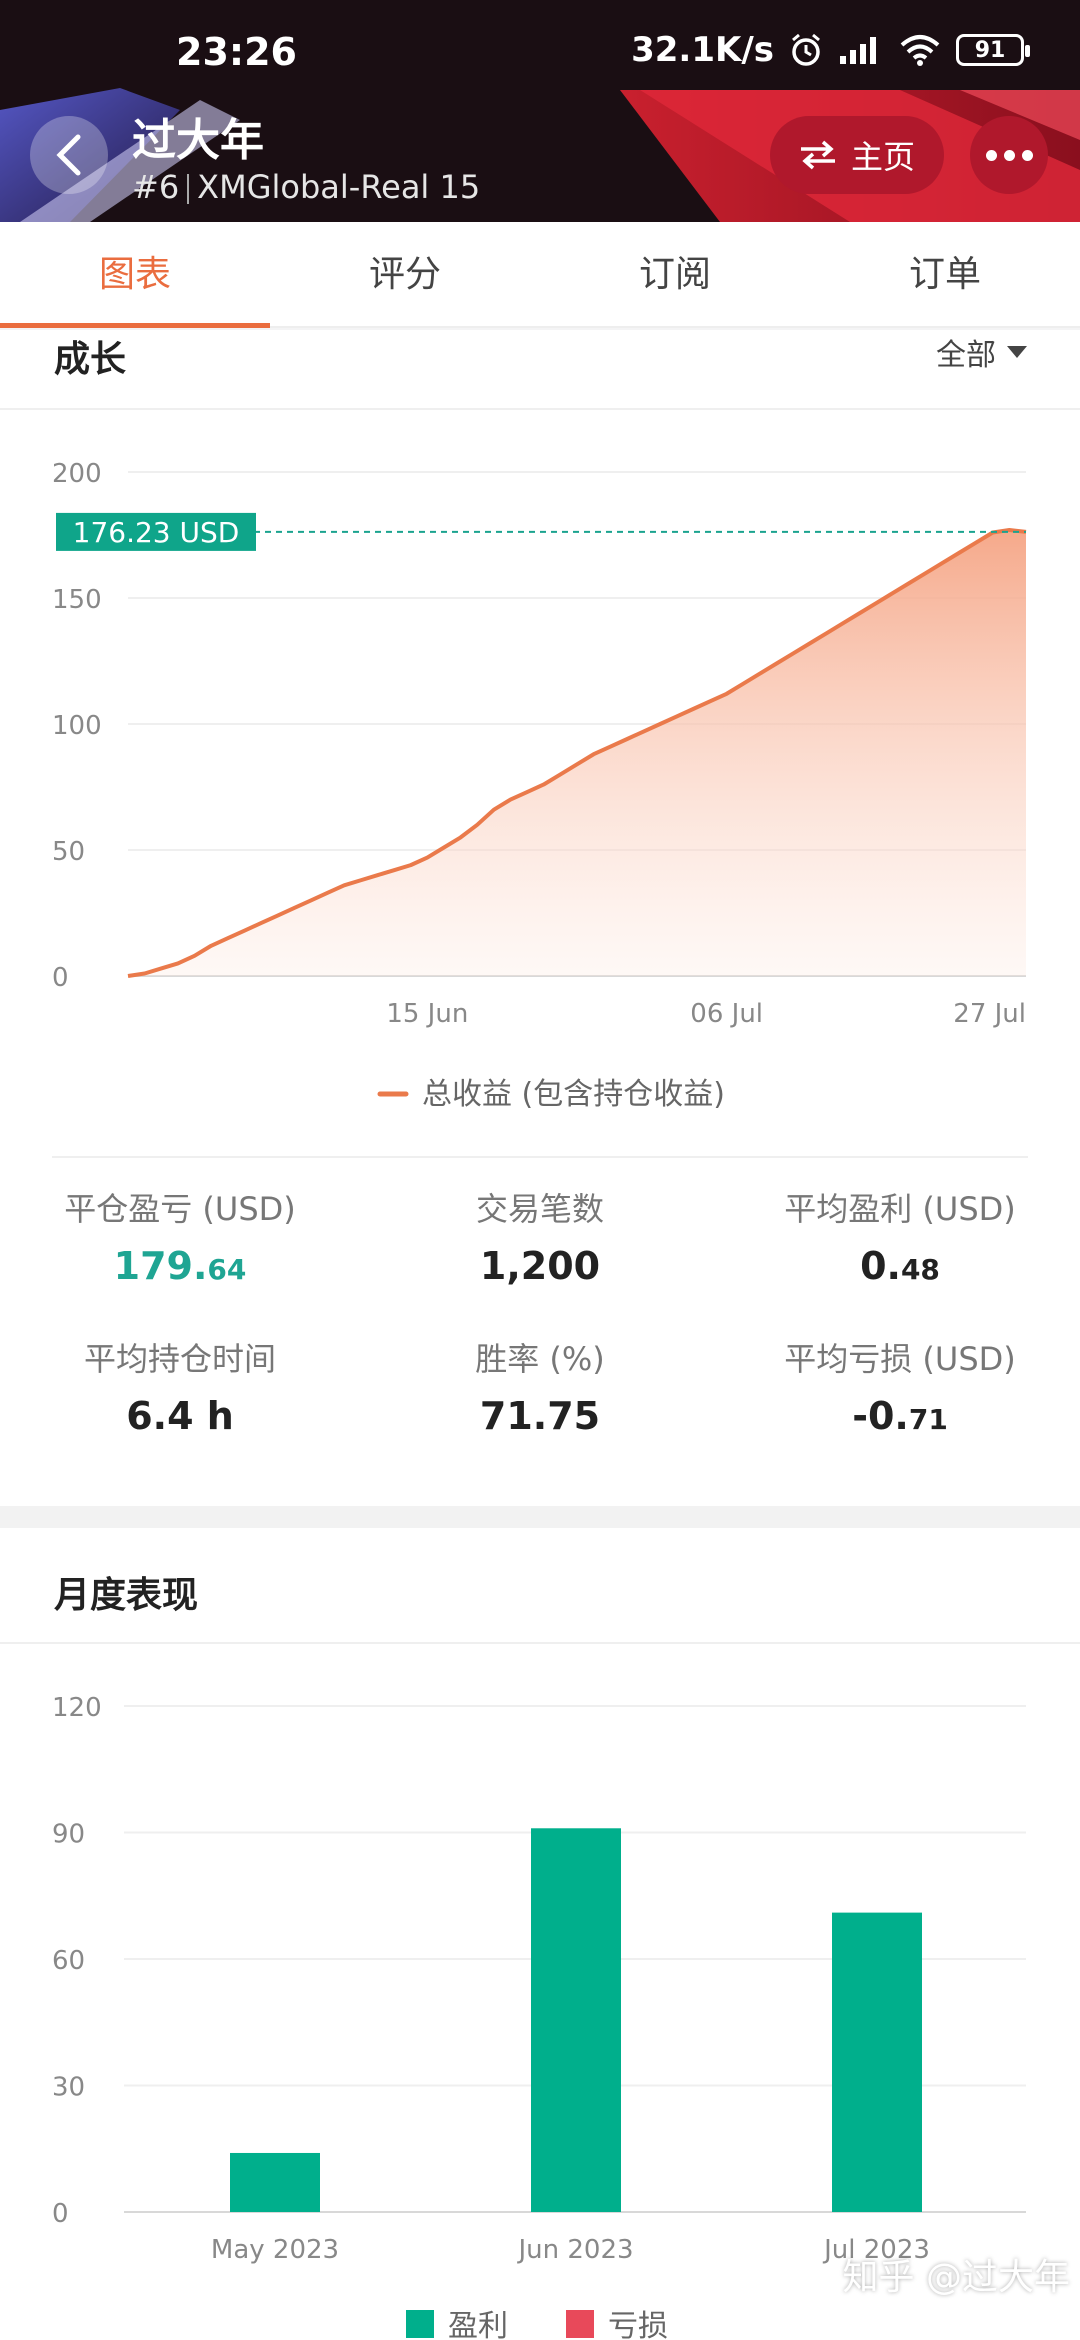  I want to click on home-button-label: 主页, so click(882, 157).